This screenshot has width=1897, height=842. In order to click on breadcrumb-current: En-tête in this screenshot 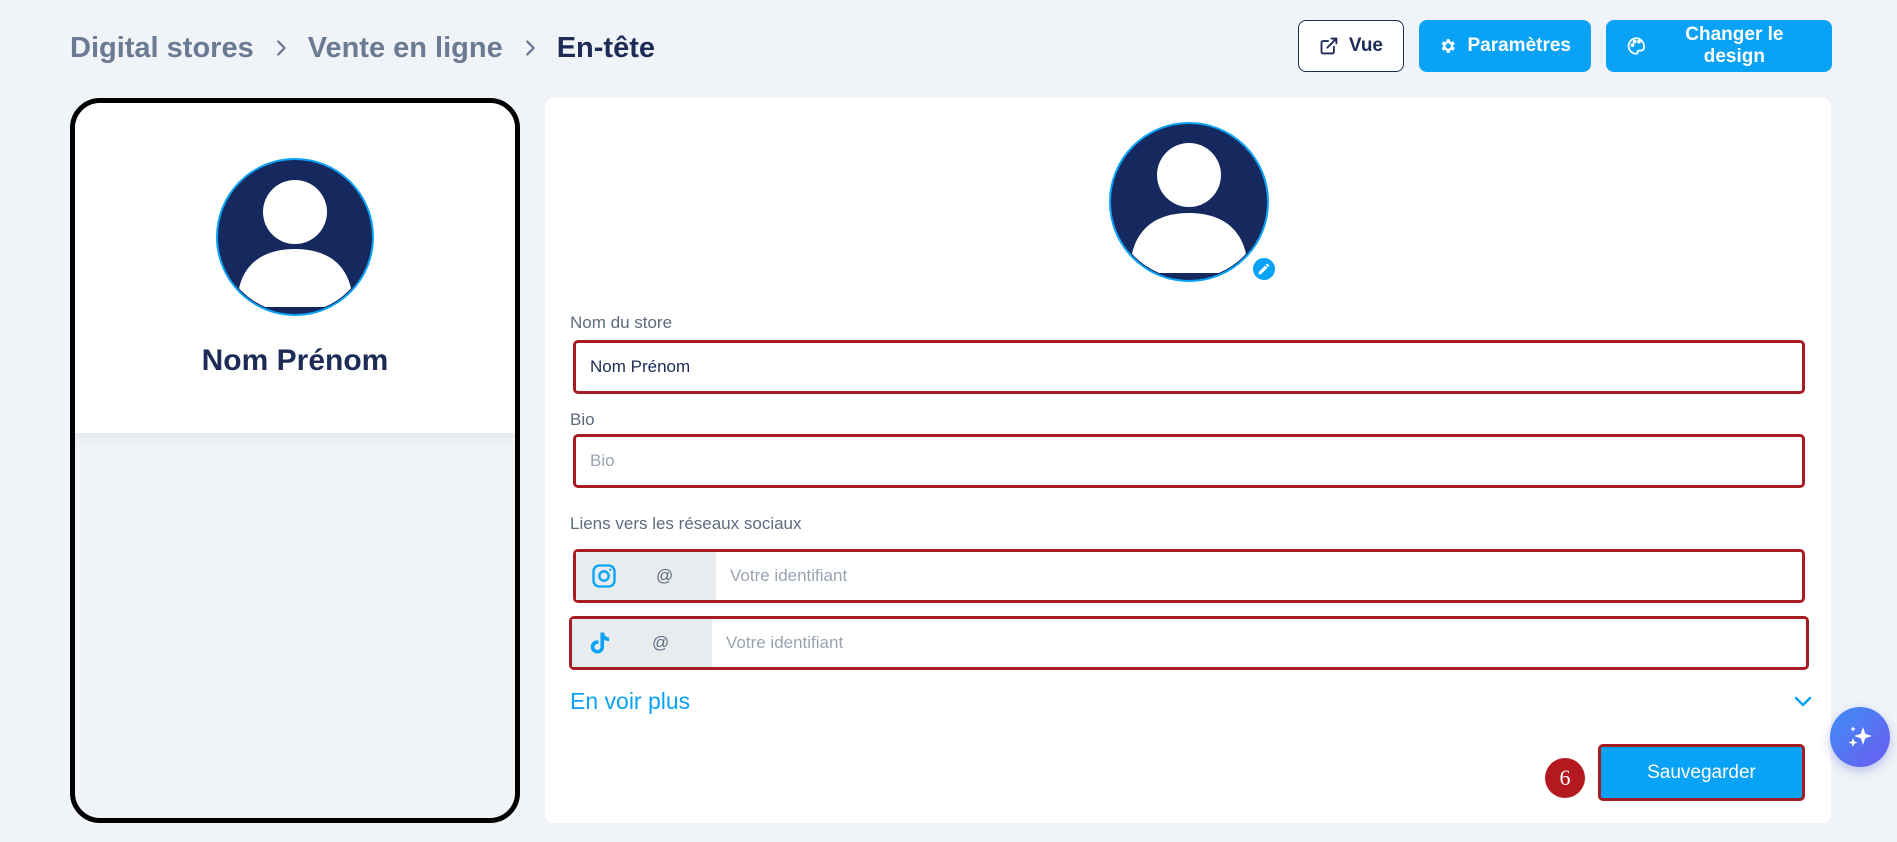, I will do `click(606, 47)`.